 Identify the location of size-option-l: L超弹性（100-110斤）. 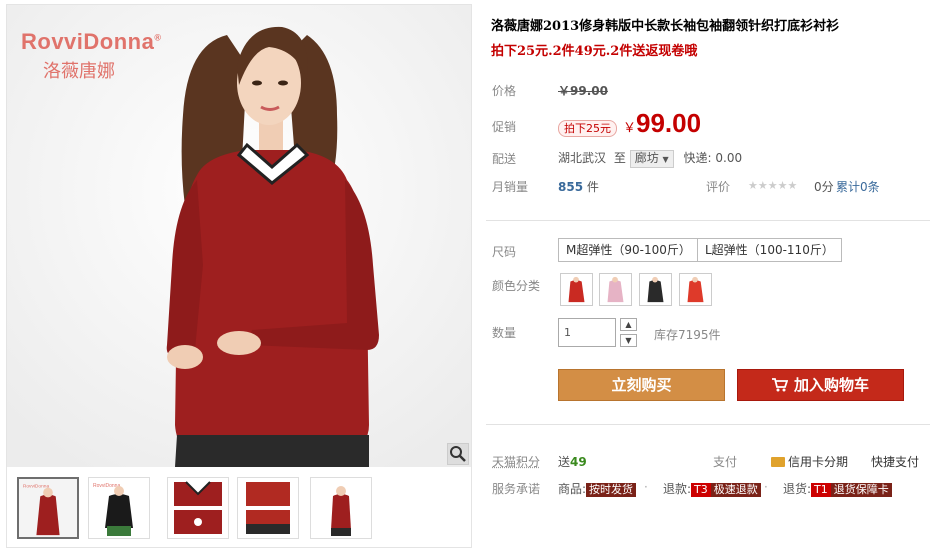
(769, 250).